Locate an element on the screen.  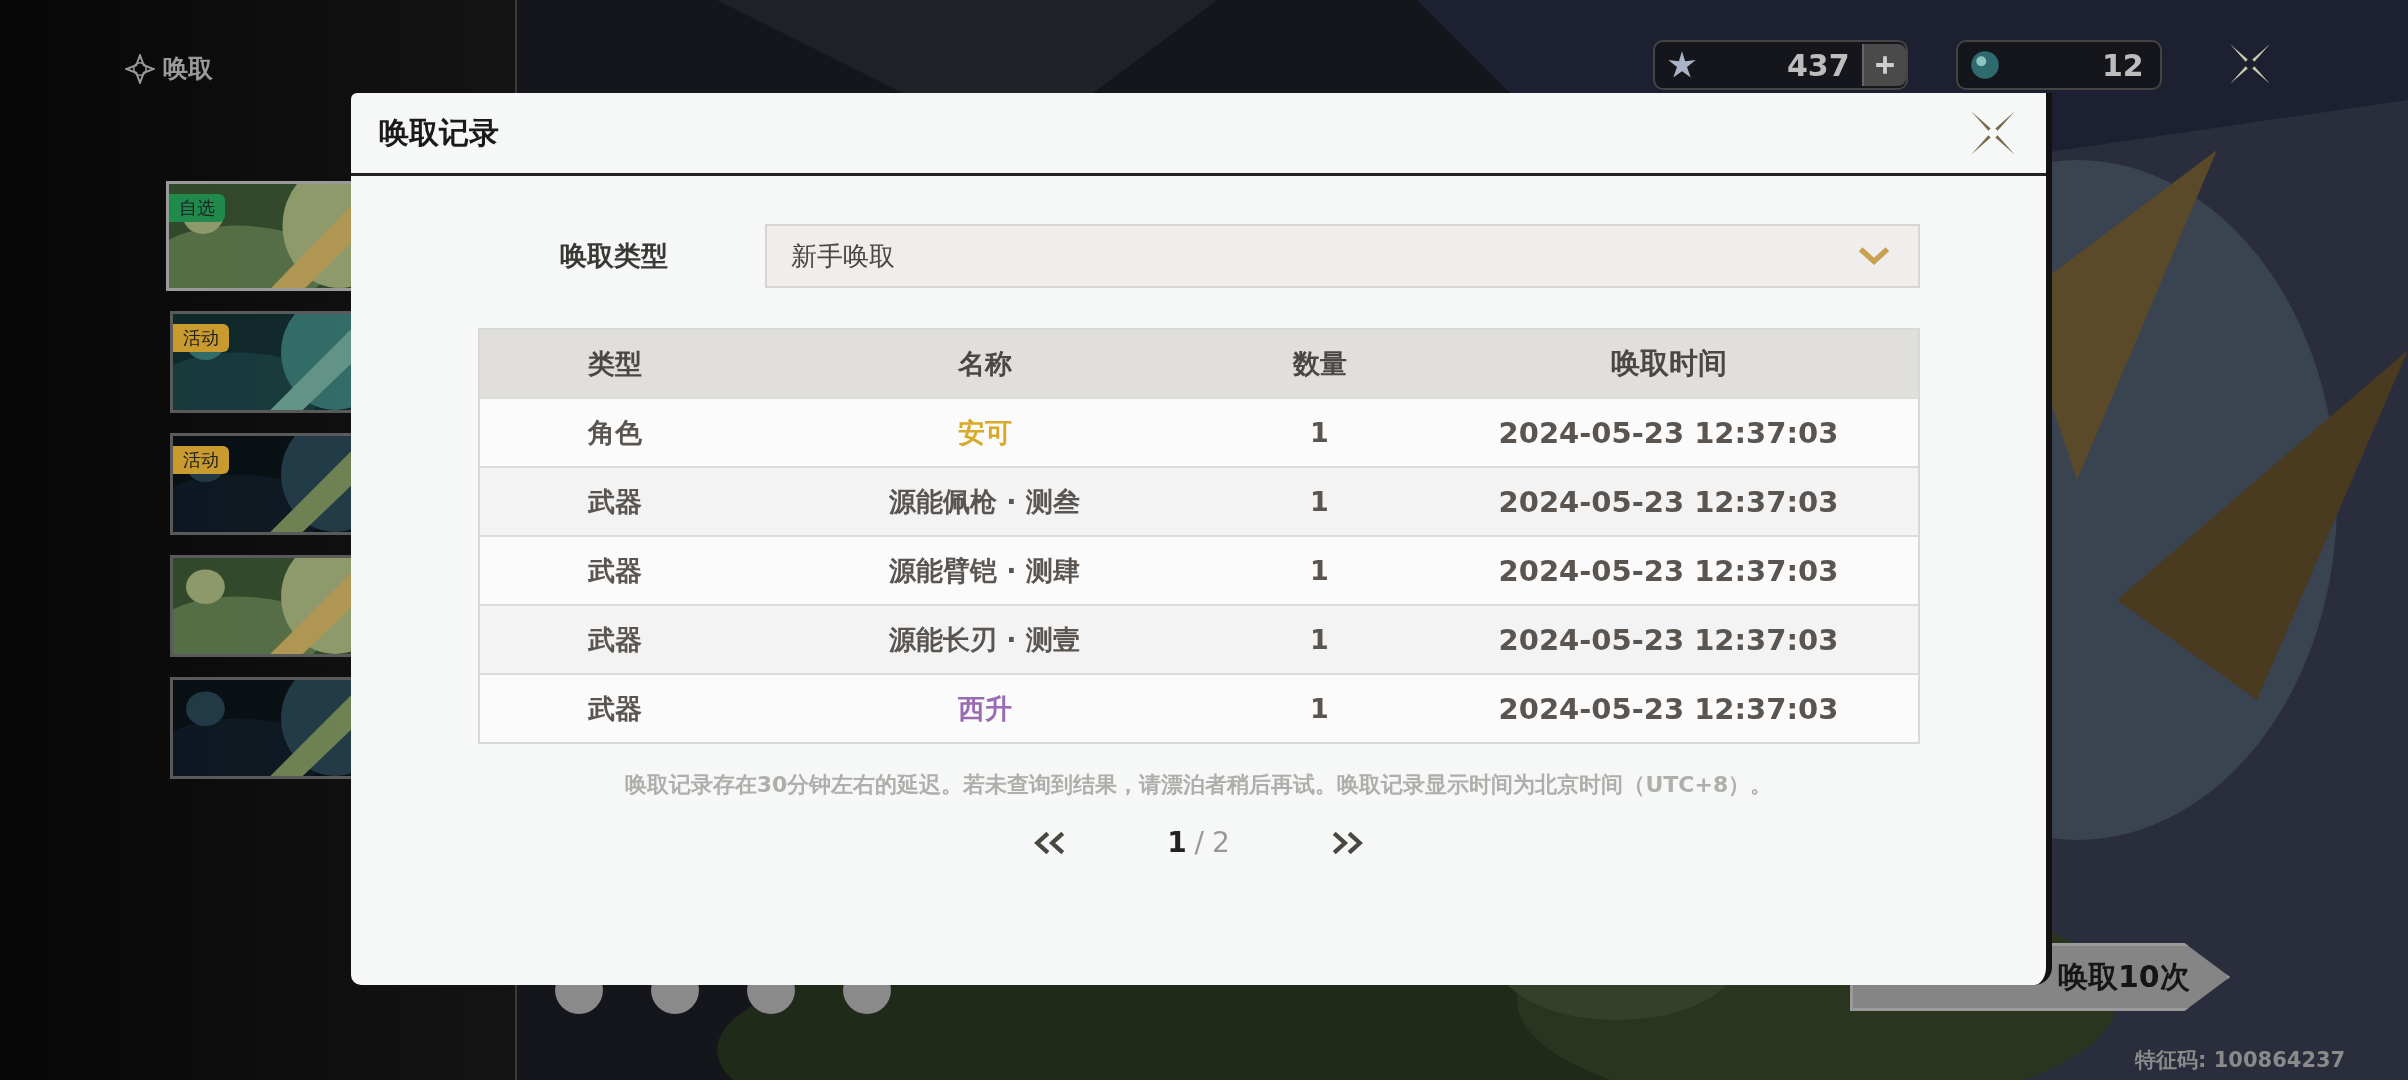
page-title: 唤取 is located at coordinates (188, 69).